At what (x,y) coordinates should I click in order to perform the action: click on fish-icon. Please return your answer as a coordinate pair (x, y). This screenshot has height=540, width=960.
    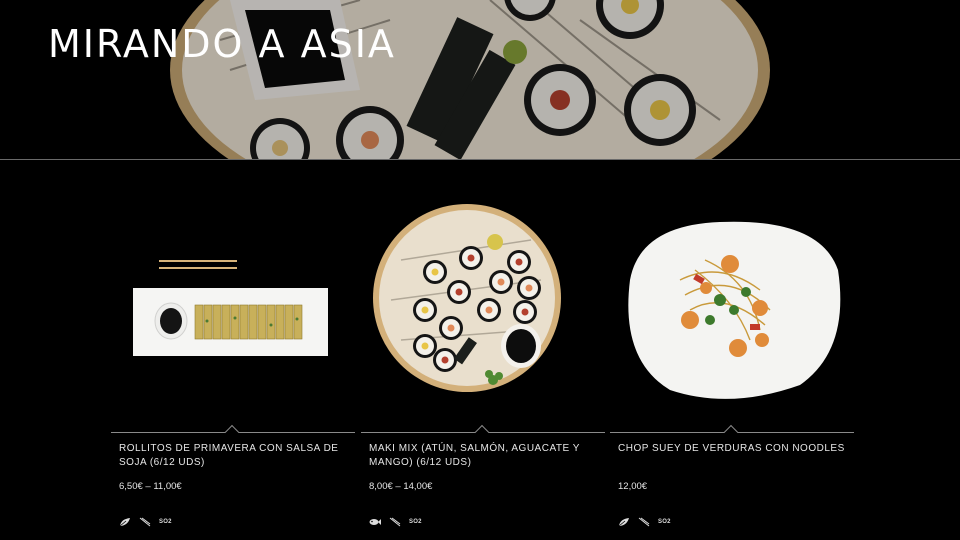
    Looking at the image, I should click on (375, 522).